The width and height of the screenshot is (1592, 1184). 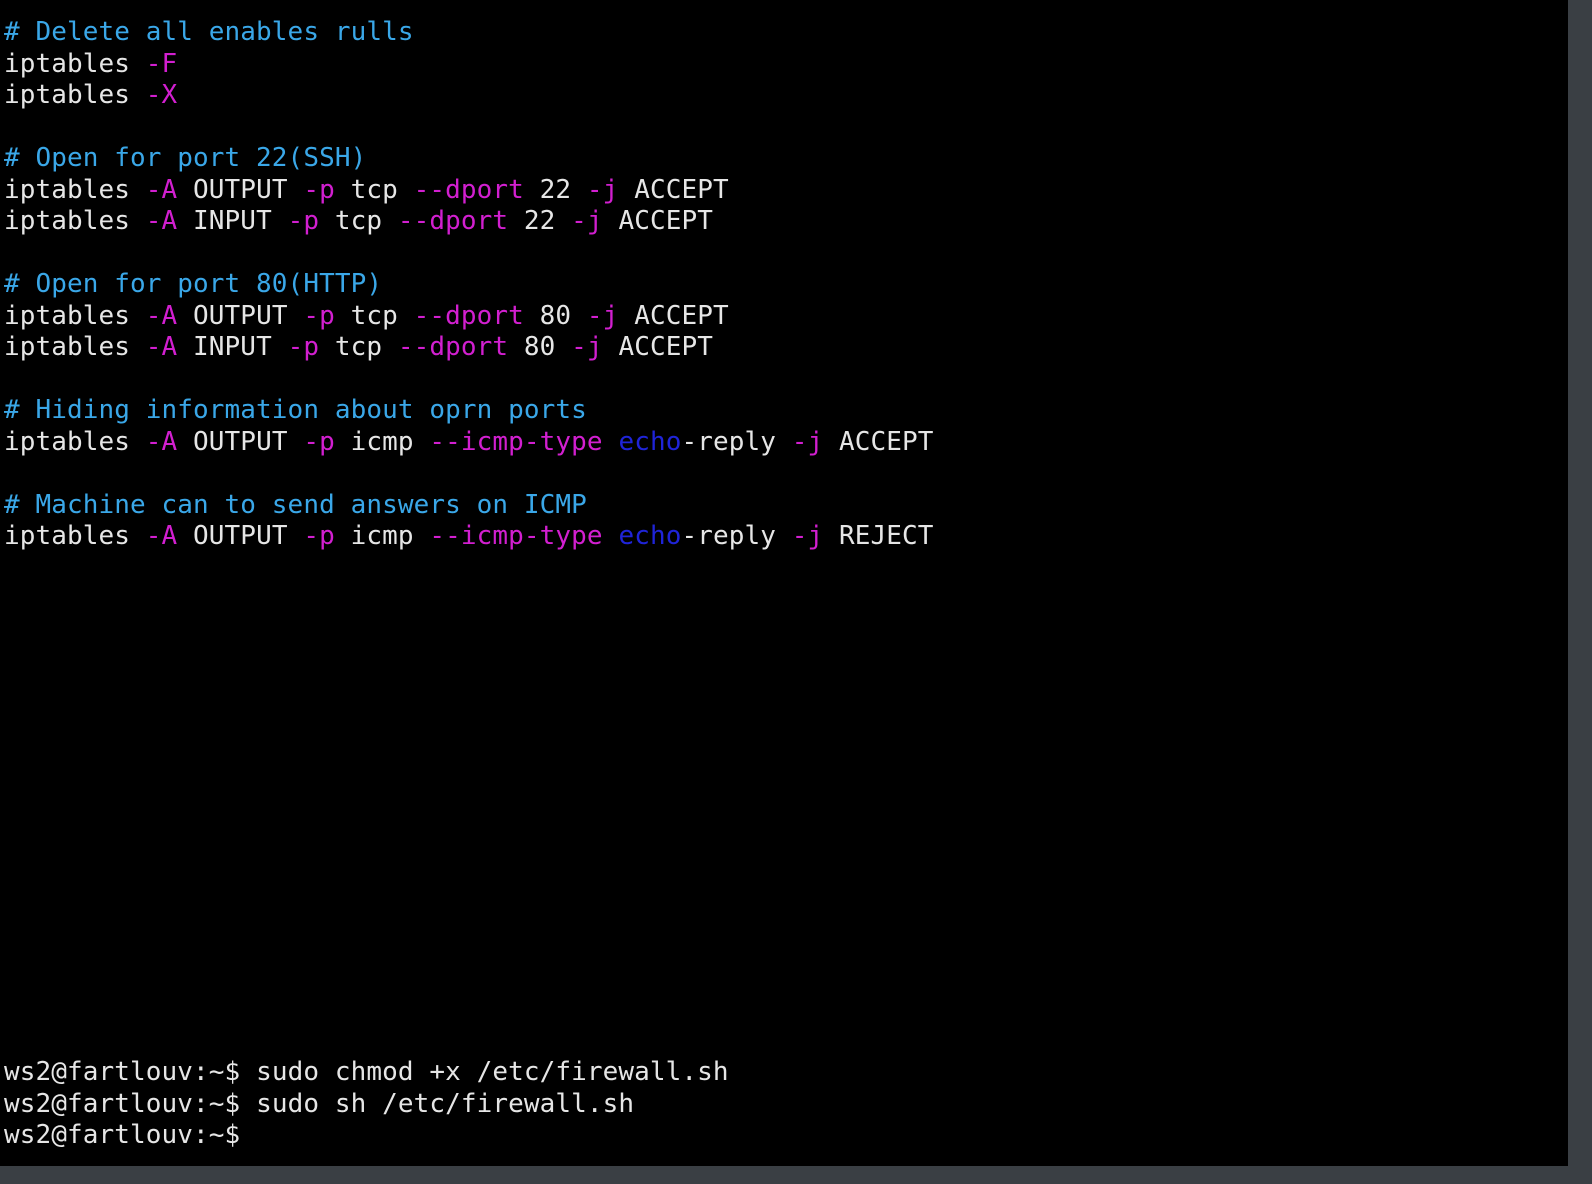 I want to click on shell-command: sudo chmod +x /etc/firewall.sh, so click(x=484, y=1072).